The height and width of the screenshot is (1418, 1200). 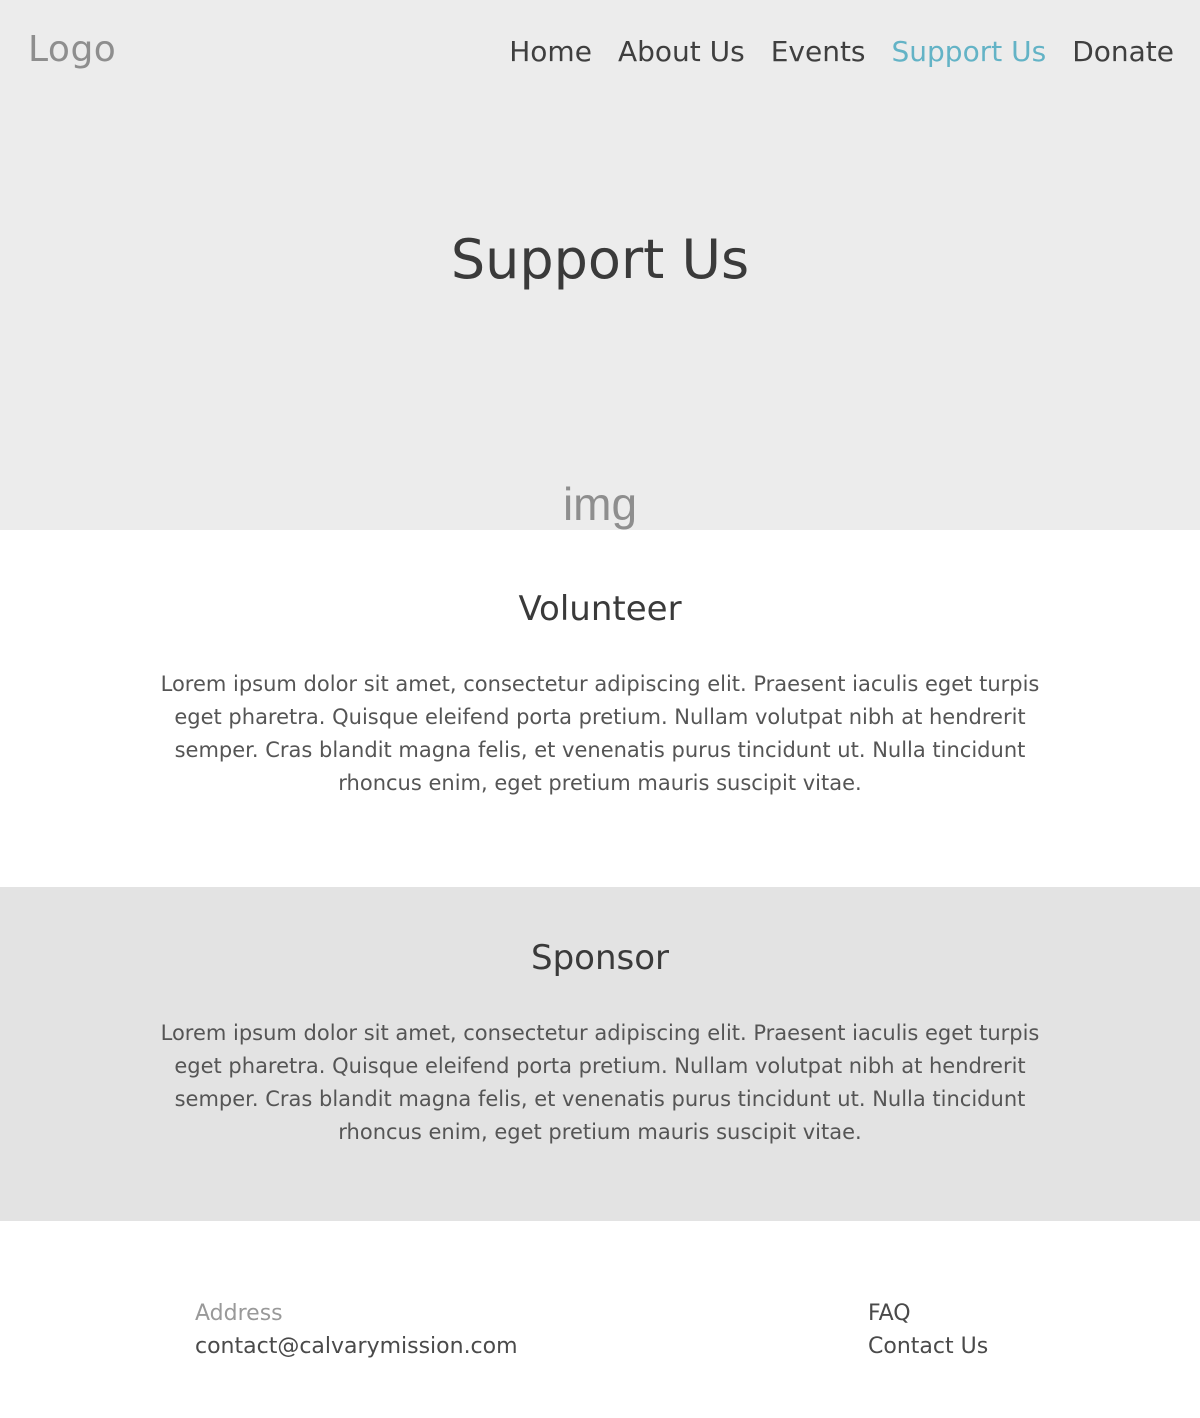 I want to click on footer-email-link: contact@calvarymission.com, so click(x=356, y=1346).